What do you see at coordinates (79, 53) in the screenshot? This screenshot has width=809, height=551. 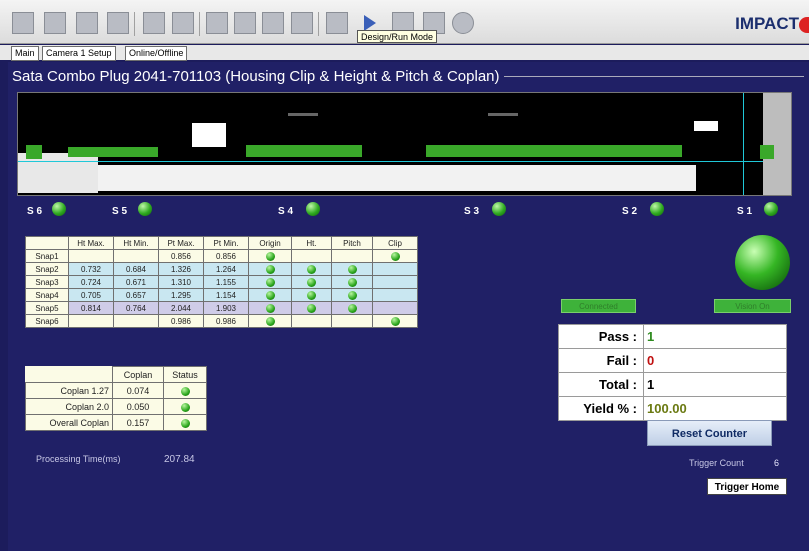 I see `tab-camera-setup: Camera 1 Setup` at bounding box center [79, 53].